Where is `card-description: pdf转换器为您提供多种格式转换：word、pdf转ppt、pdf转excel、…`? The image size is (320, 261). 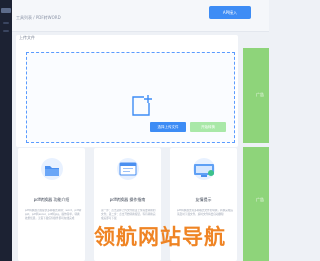
card-description: pdf转换器为您提供多种格式转换：word、pdf转ppt、pdf转excel、… is located at coordinates (53, 215).